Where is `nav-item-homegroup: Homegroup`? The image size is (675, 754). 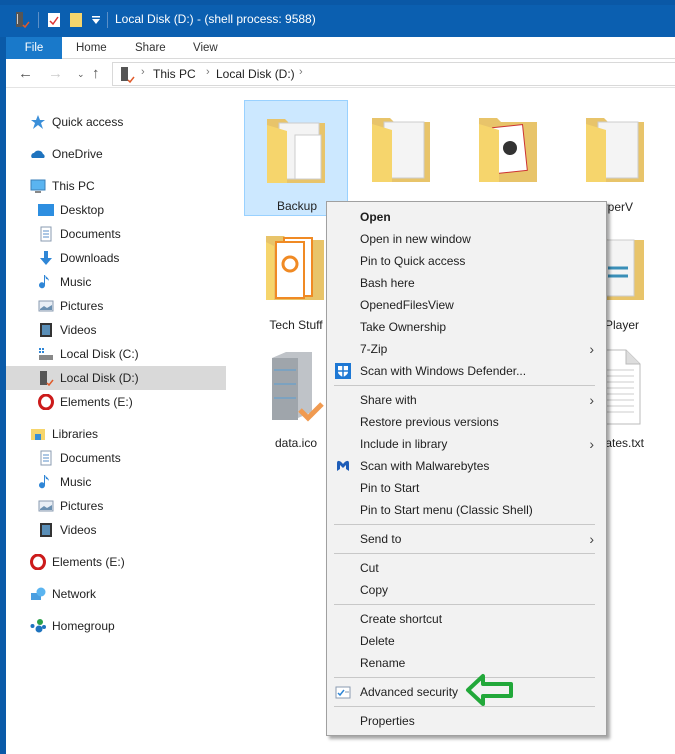
nav-item-homegroup: Homegroup is located at coordinates (116, 626).